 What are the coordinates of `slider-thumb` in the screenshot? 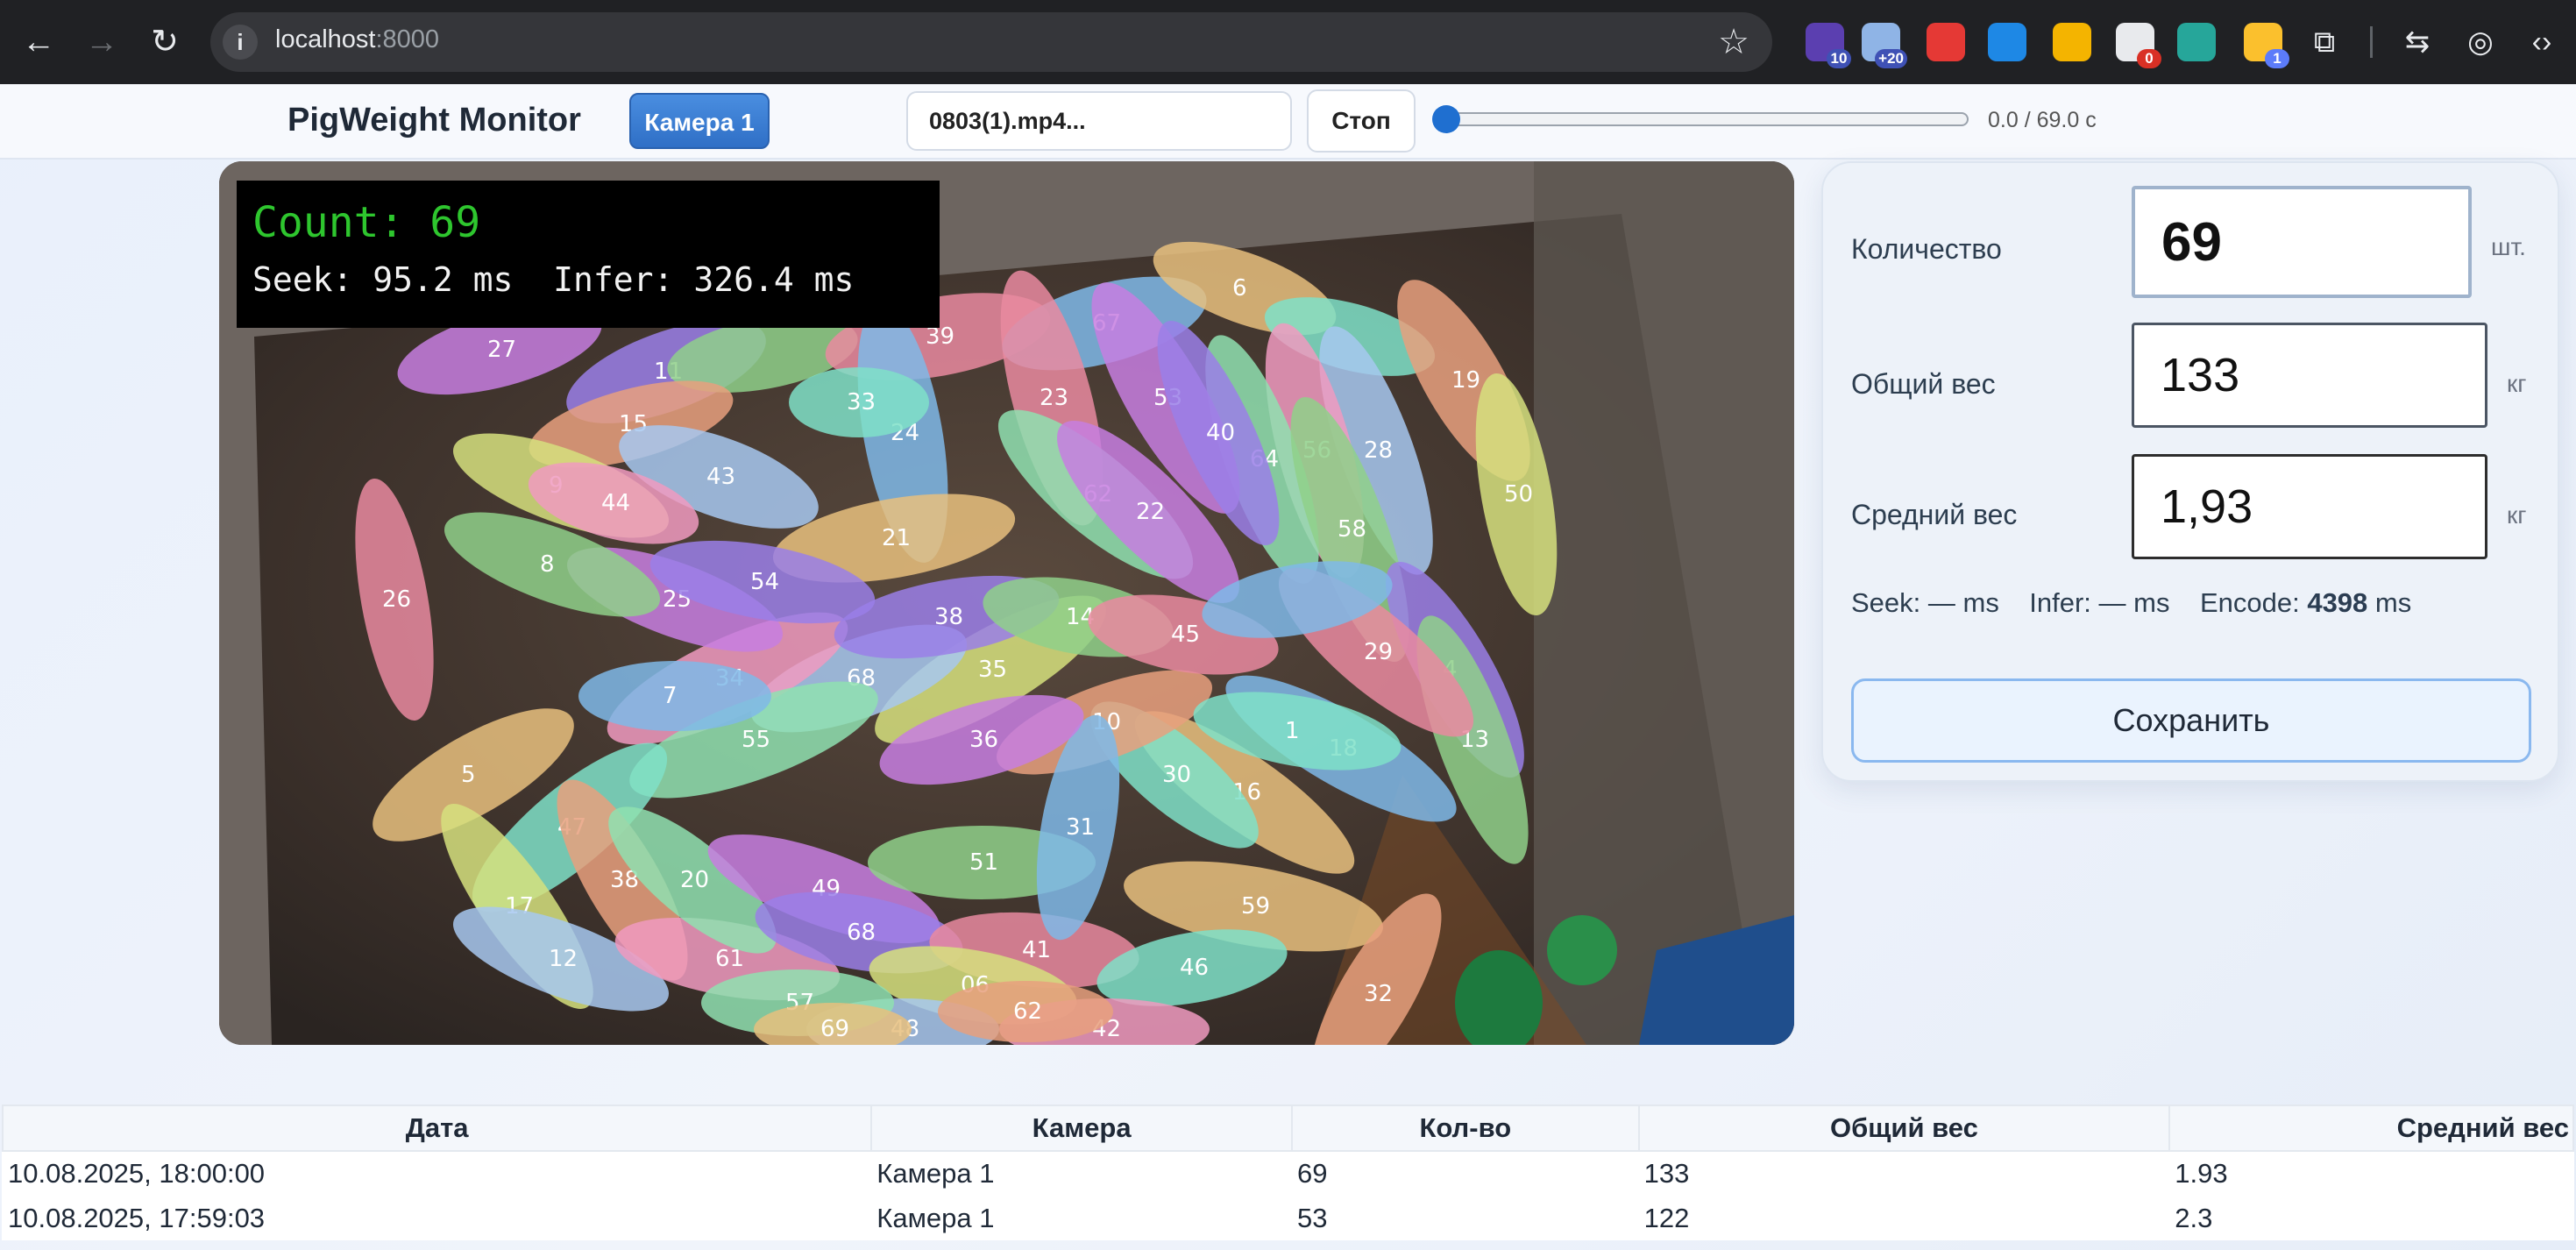 It's located at (1446, 119).